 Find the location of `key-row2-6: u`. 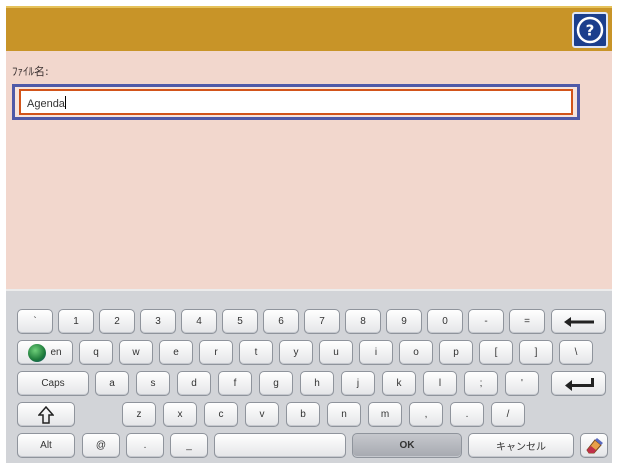

key-row2-6: u is located at coordinates (336, 352).